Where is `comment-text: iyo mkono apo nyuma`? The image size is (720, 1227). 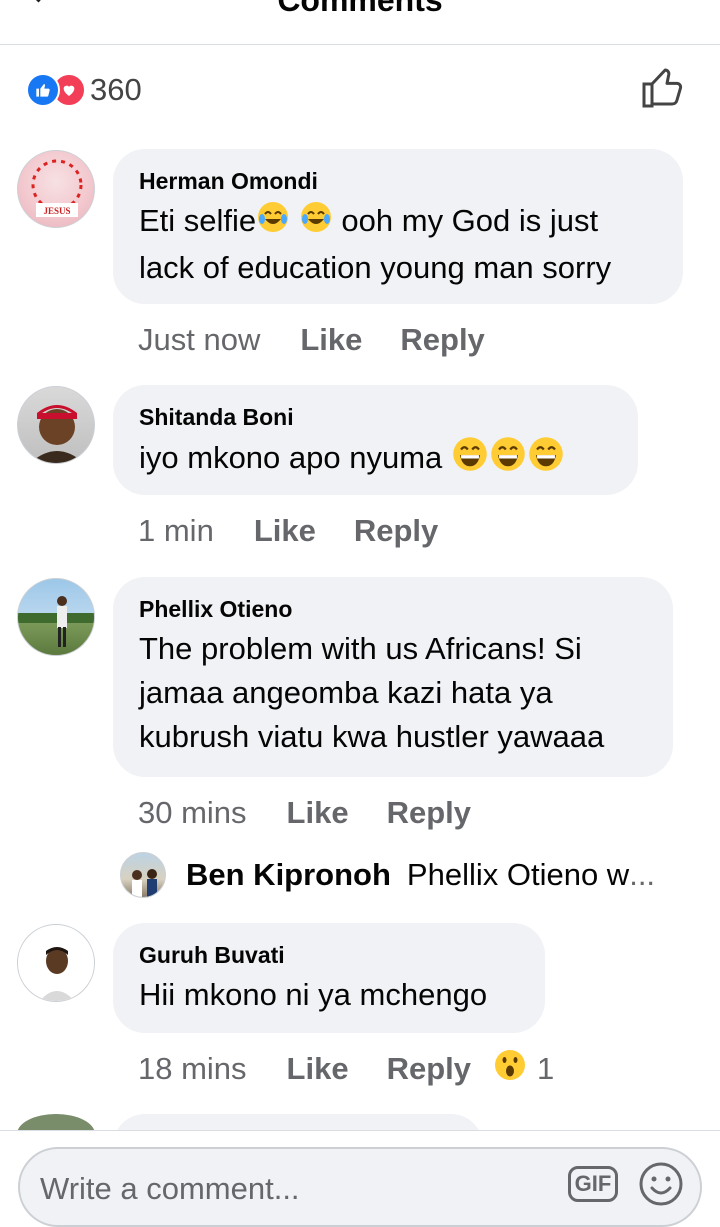
comment-text: iyo mkono apo nyuma is located at coordinates (375, 460).